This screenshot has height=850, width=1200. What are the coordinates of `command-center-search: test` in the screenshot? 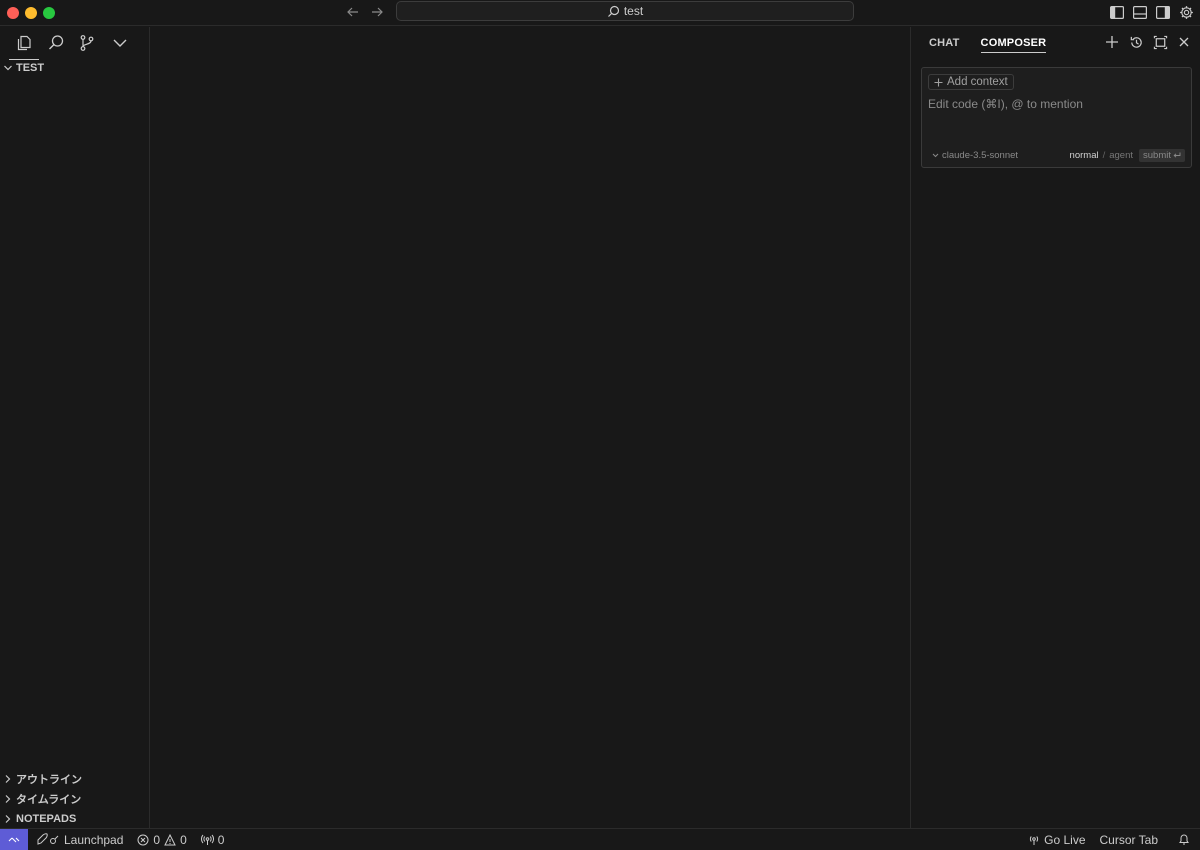 It's located at (625, 11).